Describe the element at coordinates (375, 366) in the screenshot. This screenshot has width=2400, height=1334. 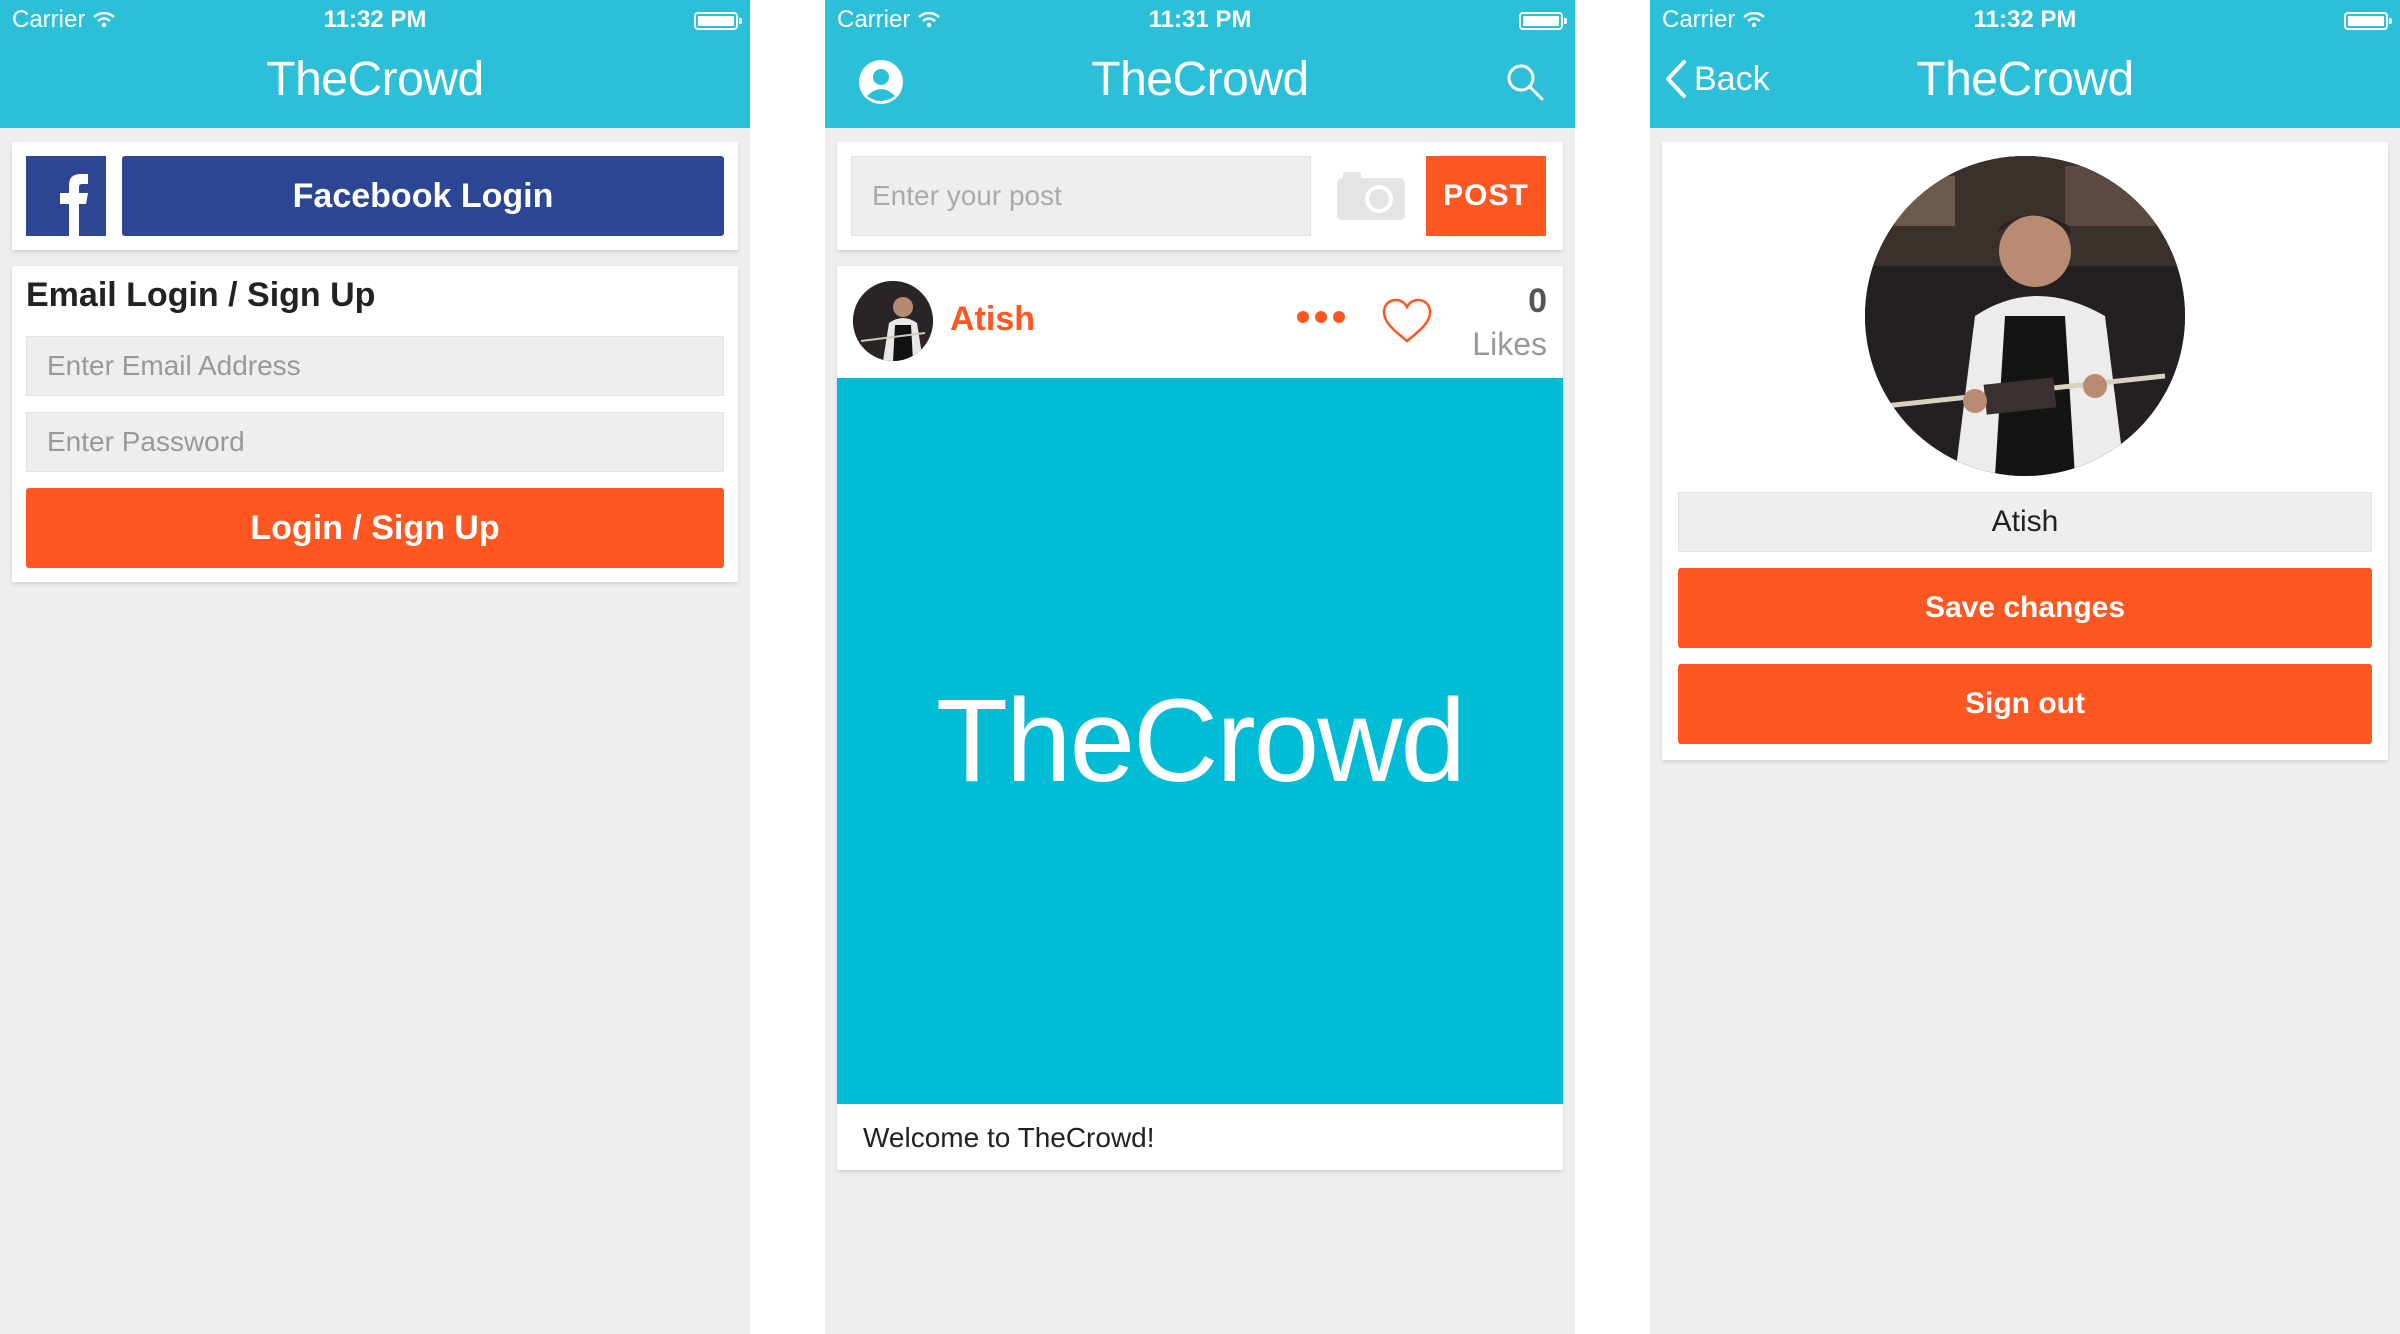
I see `email-input: Enter Email Address` at that location.